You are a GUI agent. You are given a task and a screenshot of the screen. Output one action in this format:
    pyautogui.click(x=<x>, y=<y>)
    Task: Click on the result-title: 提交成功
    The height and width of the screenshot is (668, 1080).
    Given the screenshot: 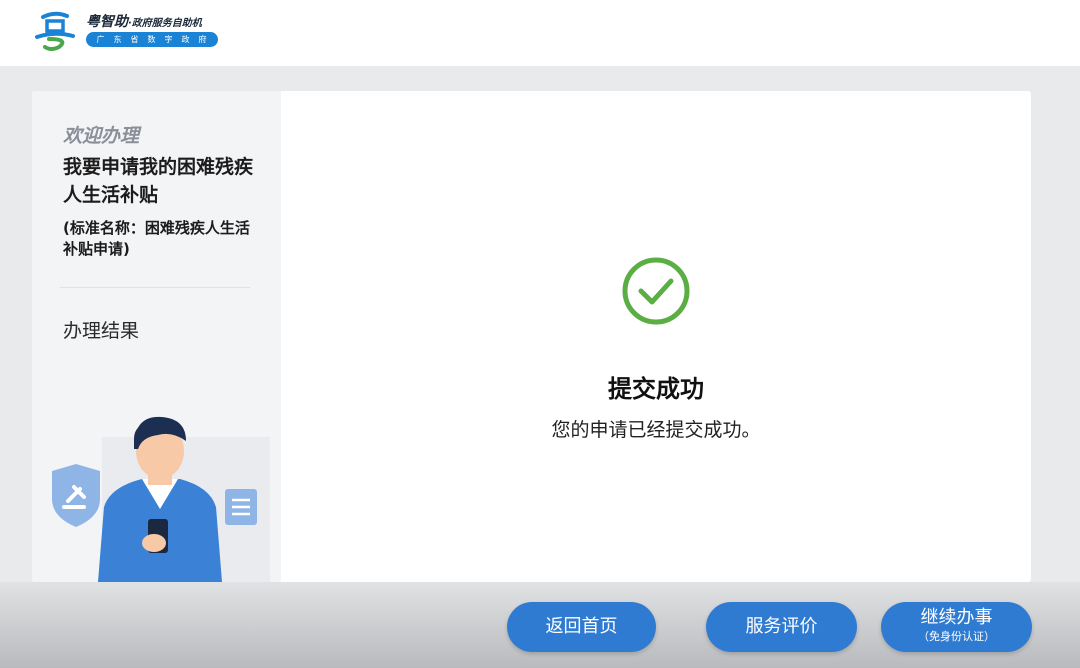 What is the action you would take?
    pyautogui.click(x=656, y=389)
    